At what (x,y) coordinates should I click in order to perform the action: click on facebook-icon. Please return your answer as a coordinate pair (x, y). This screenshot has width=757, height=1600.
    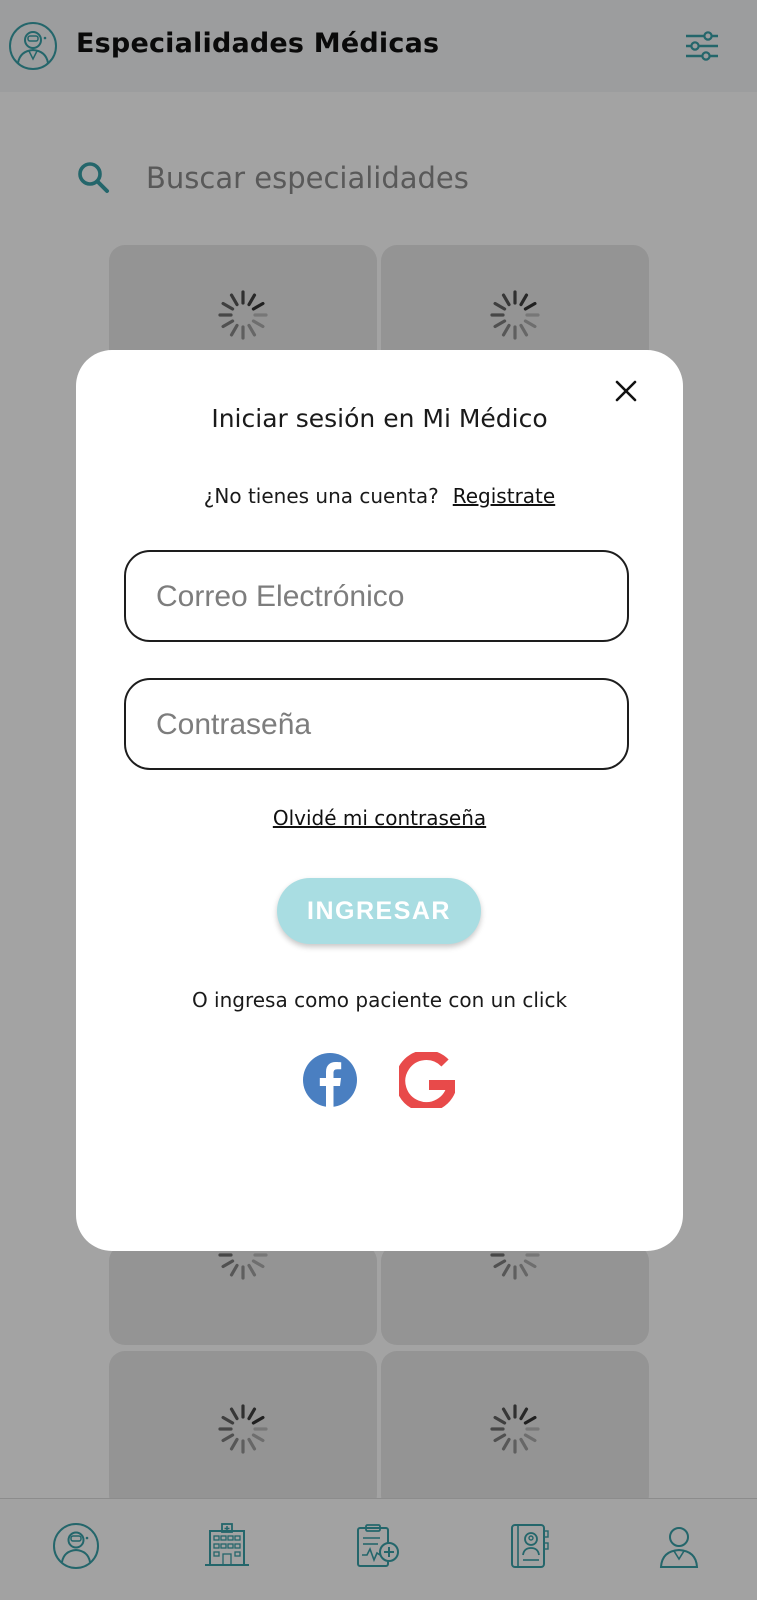
    Looking at the image, I should click on (330, 1080).